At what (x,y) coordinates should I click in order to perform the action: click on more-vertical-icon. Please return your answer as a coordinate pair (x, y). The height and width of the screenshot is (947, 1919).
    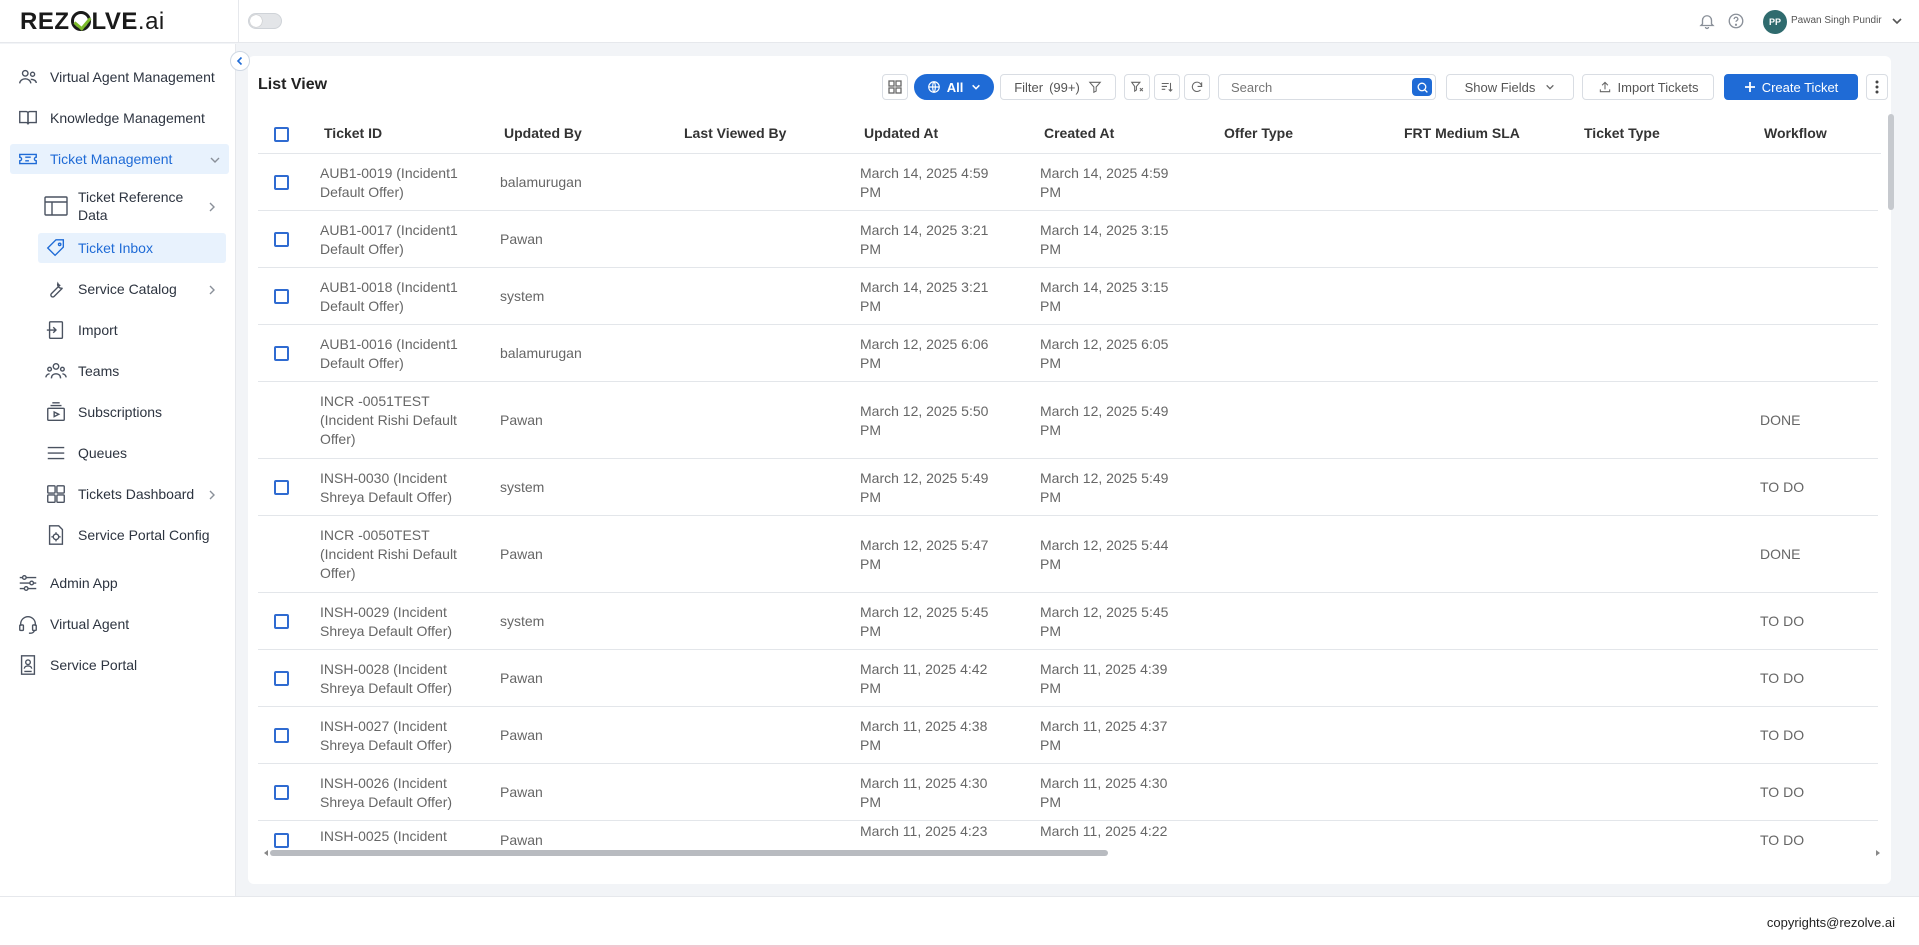
    Looking at the image, I should click on (1877, 87).